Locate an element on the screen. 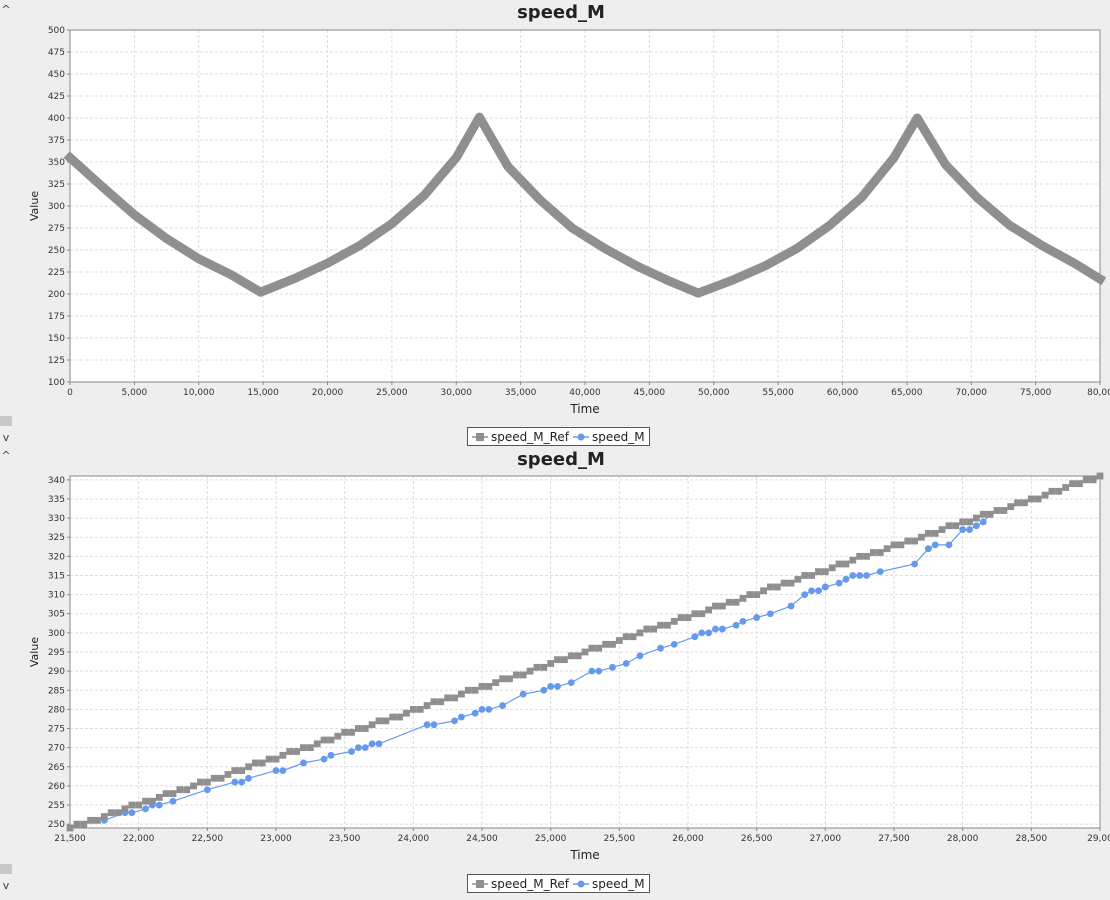 The height and width of the screenshot is (900, 1110). y-tick-label: 300 is located at coordinates (56, 634).